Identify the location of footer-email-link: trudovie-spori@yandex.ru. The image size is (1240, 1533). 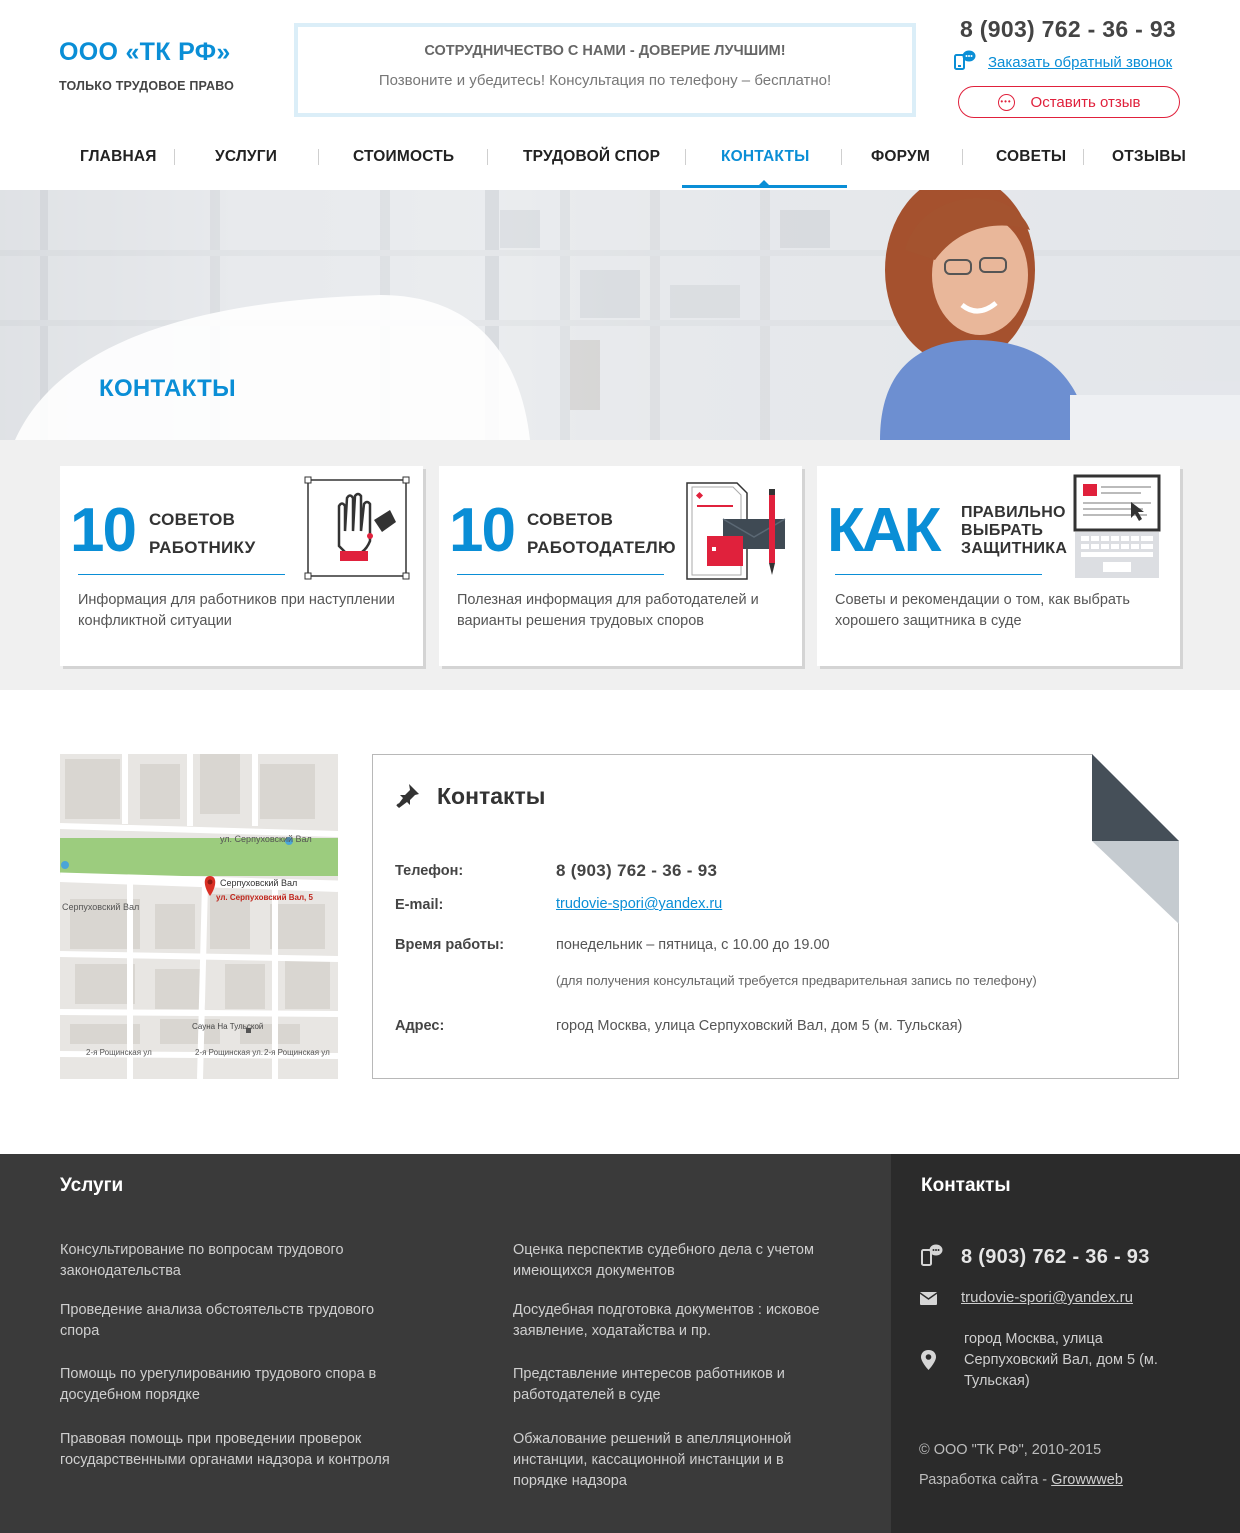
(1047, 1297).